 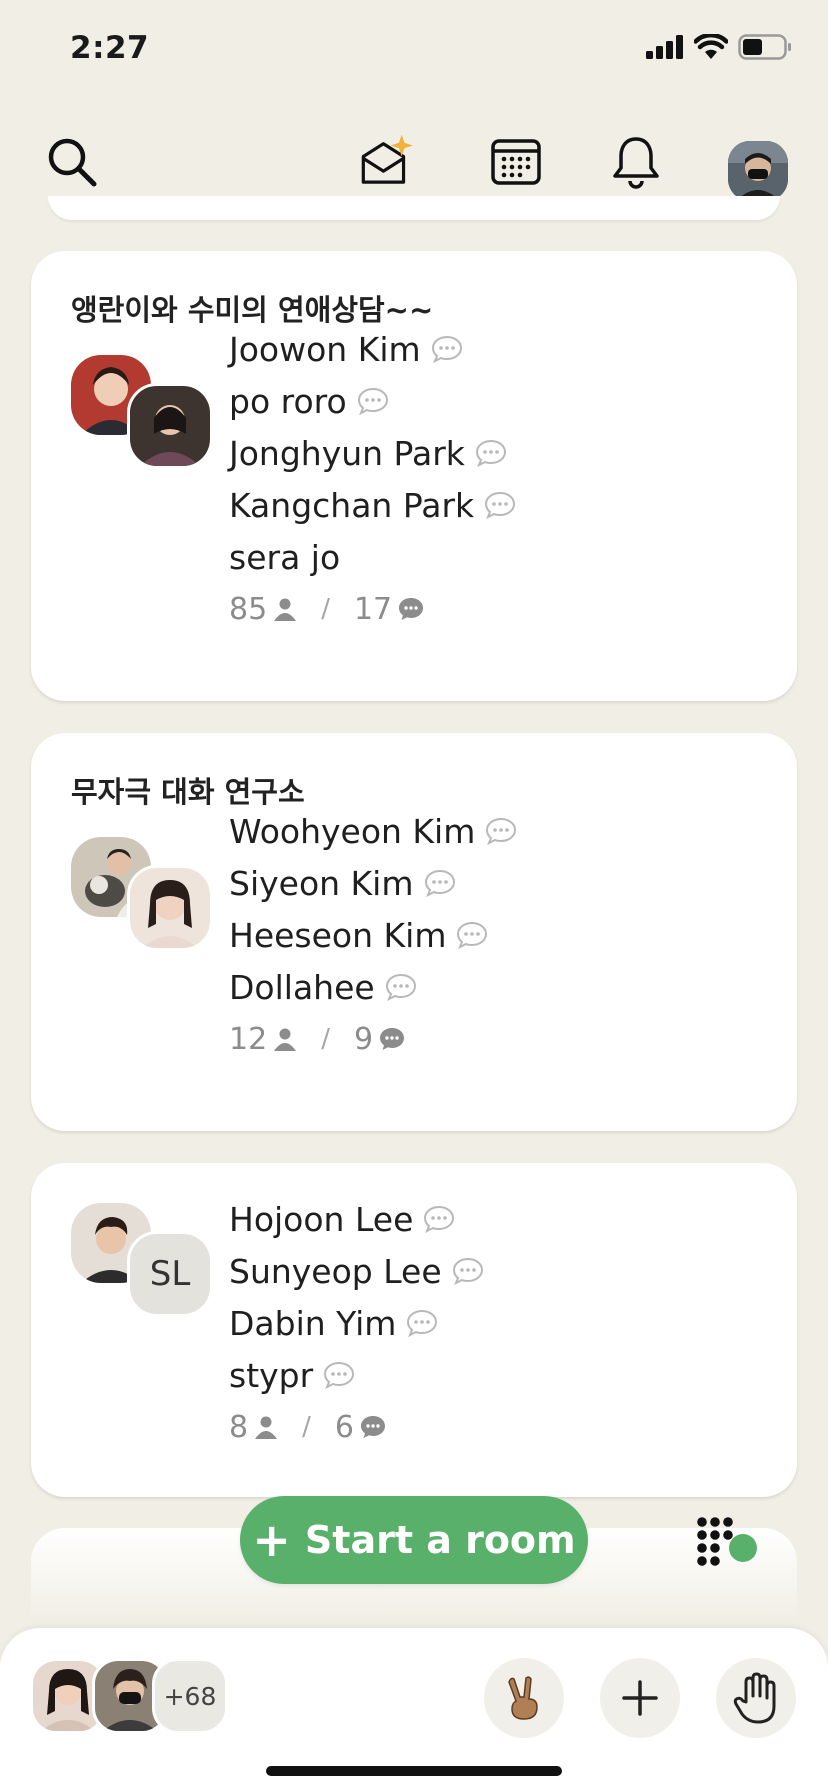 I want to click on search-icon, so click(x=72, y=162).